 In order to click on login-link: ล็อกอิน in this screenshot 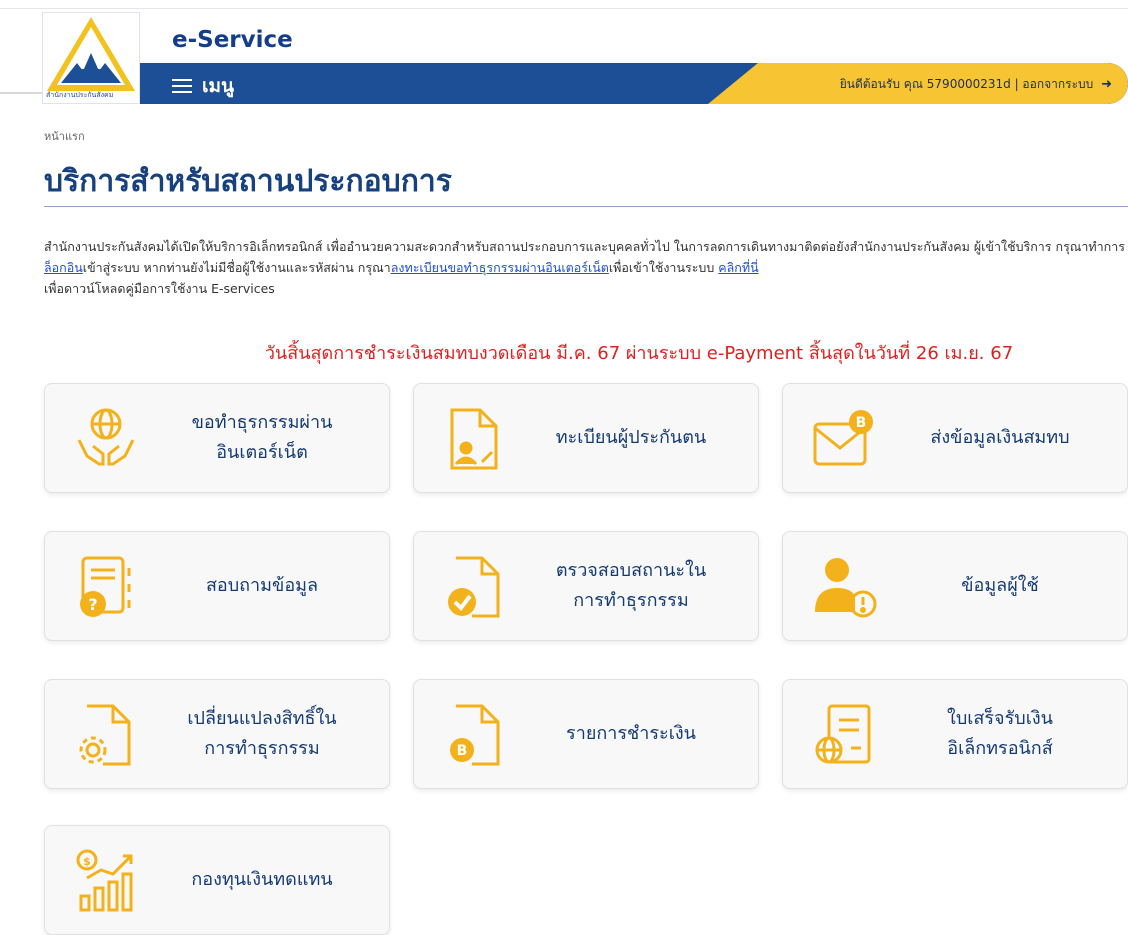, I will do `click(63, 267)`.